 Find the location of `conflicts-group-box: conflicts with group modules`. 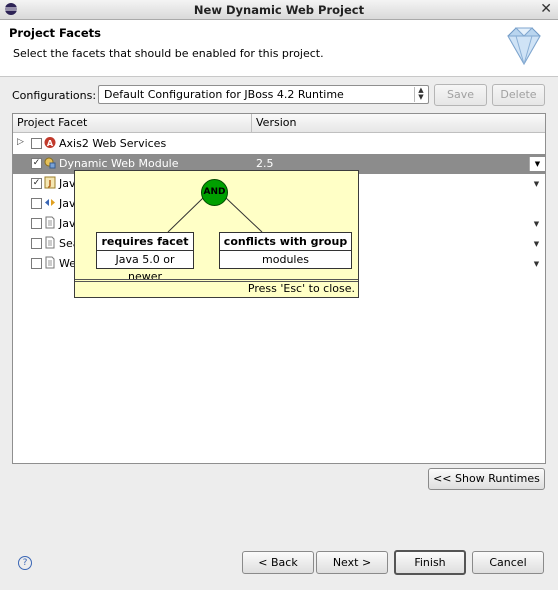

conflicts-group-box: conflicts with group modules is located at coordinates (285, 250).